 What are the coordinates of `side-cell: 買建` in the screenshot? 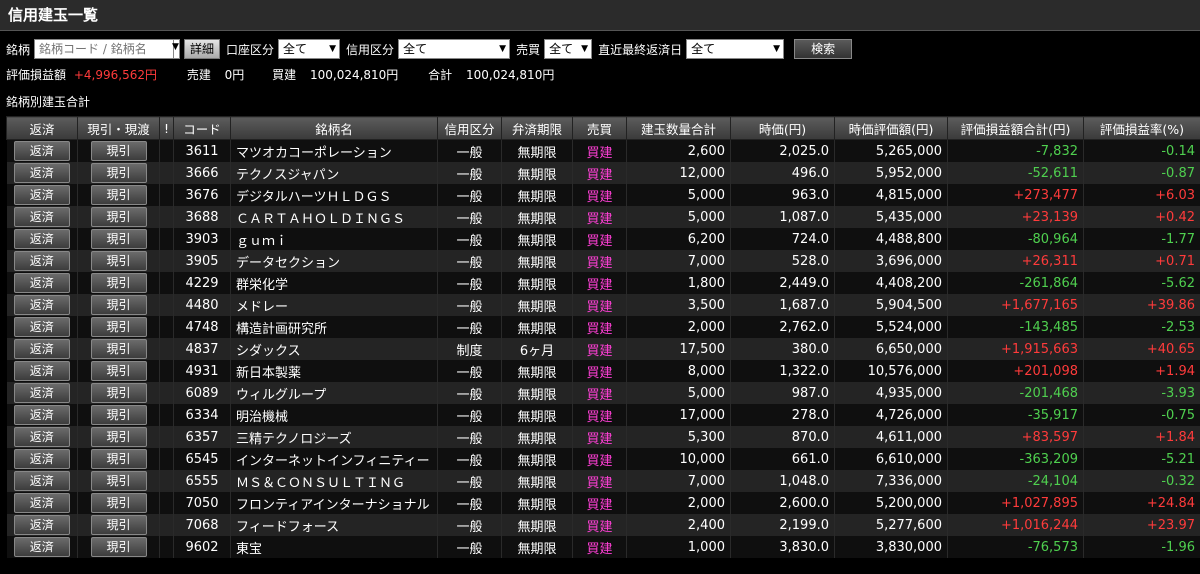 It's located at (599, 195).